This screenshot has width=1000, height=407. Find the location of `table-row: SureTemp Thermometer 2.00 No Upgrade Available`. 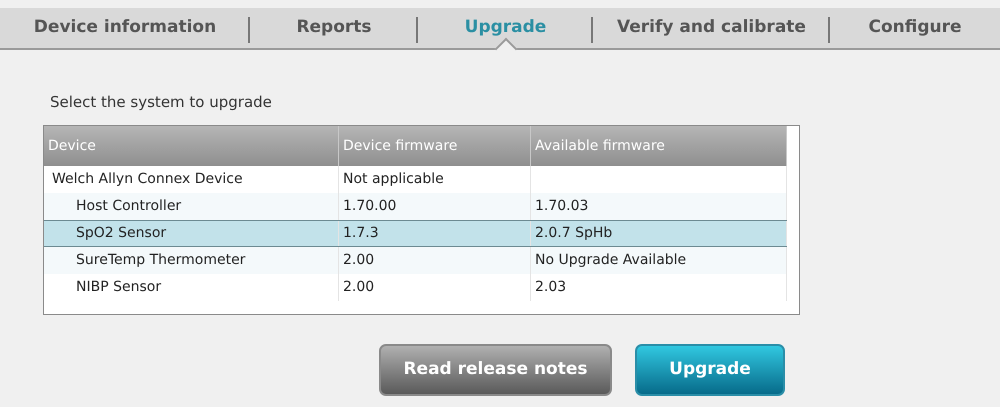

table-row: SureTemp Thermometer 2.00 No Upgrade Available is located at coordinates (415, 260).